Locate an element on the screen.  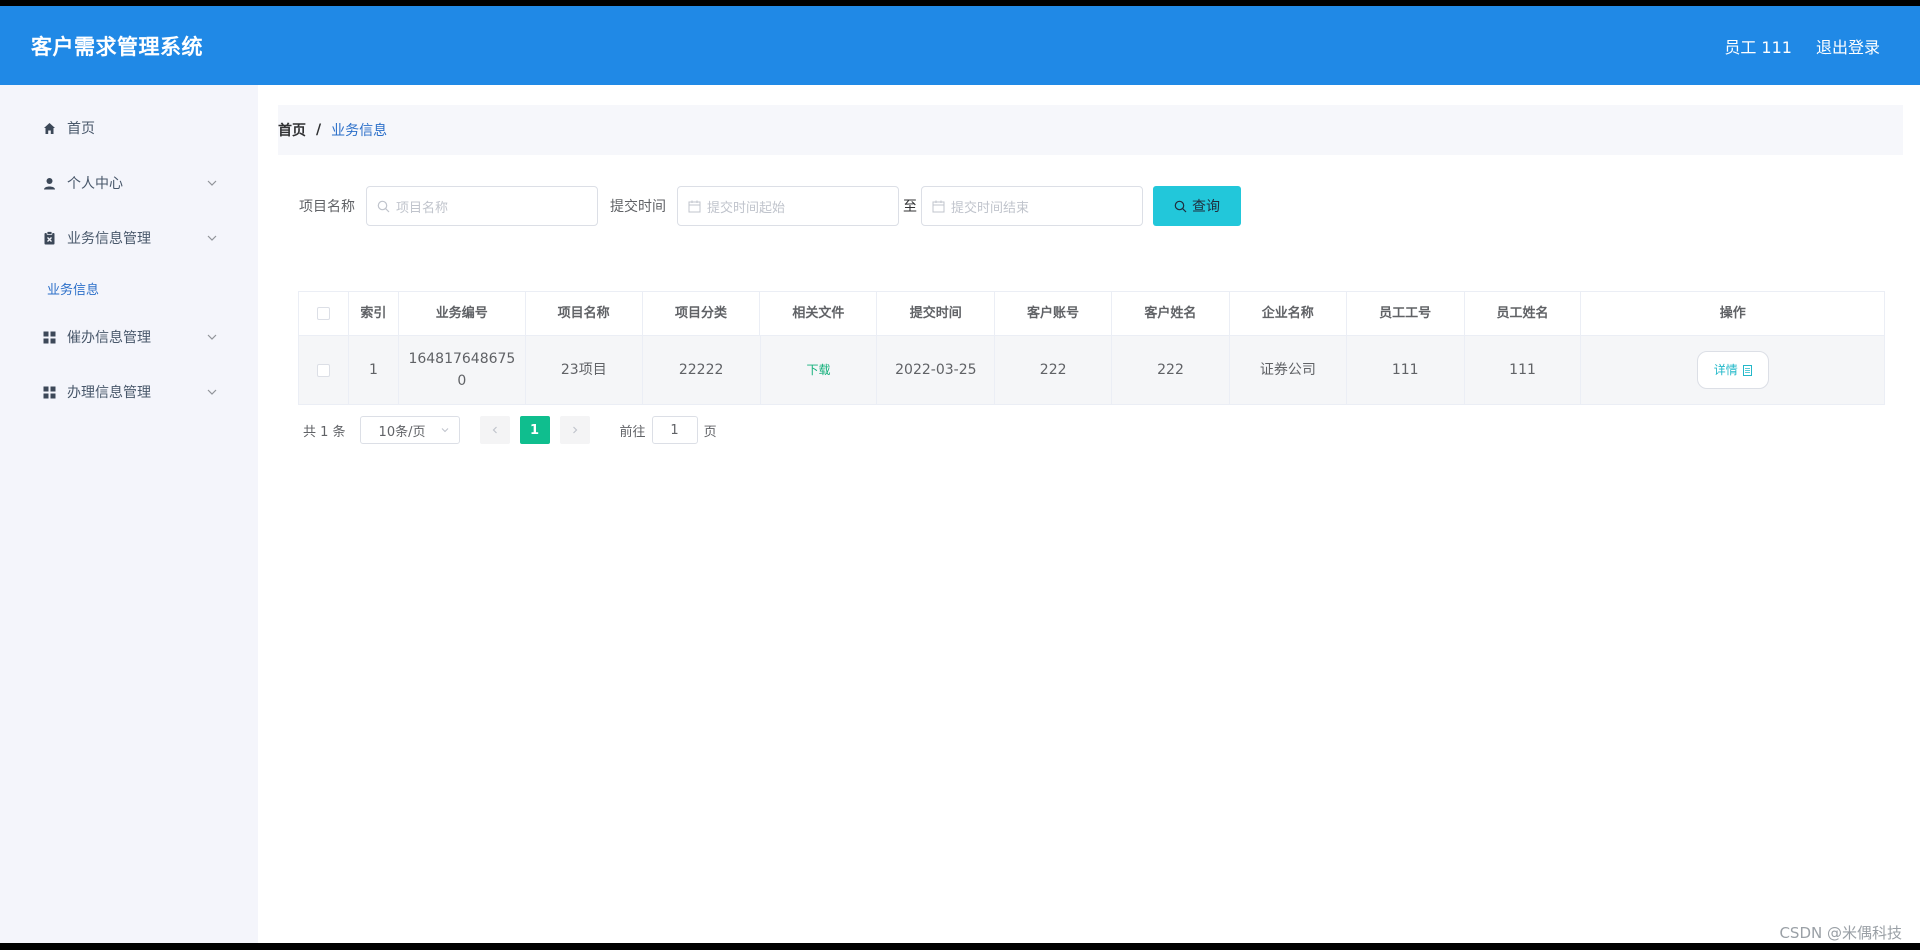
next-page-button is located at coordinates (574, 430).